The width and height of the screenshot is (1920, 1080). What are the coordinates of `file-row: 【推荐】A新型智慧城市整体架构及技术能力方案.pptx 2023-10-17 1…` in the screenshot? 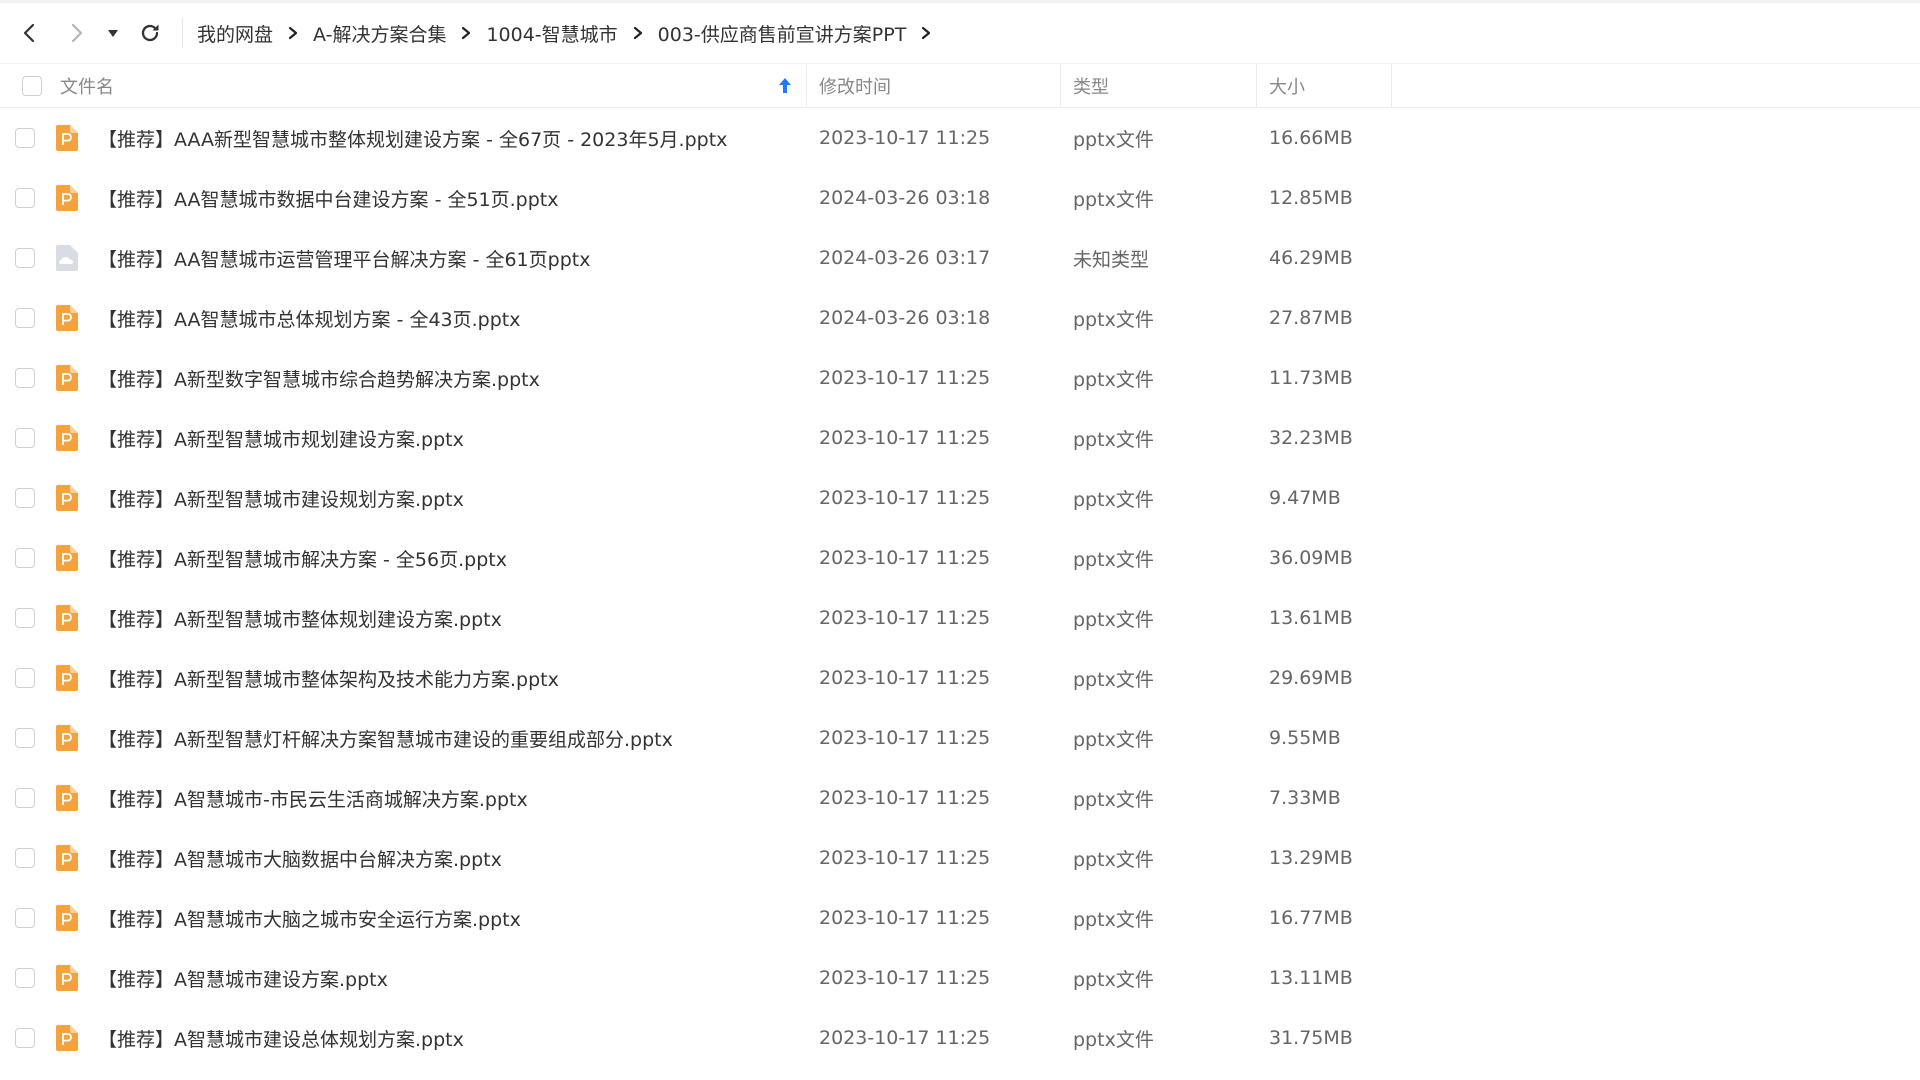 It's located at (960, 678).